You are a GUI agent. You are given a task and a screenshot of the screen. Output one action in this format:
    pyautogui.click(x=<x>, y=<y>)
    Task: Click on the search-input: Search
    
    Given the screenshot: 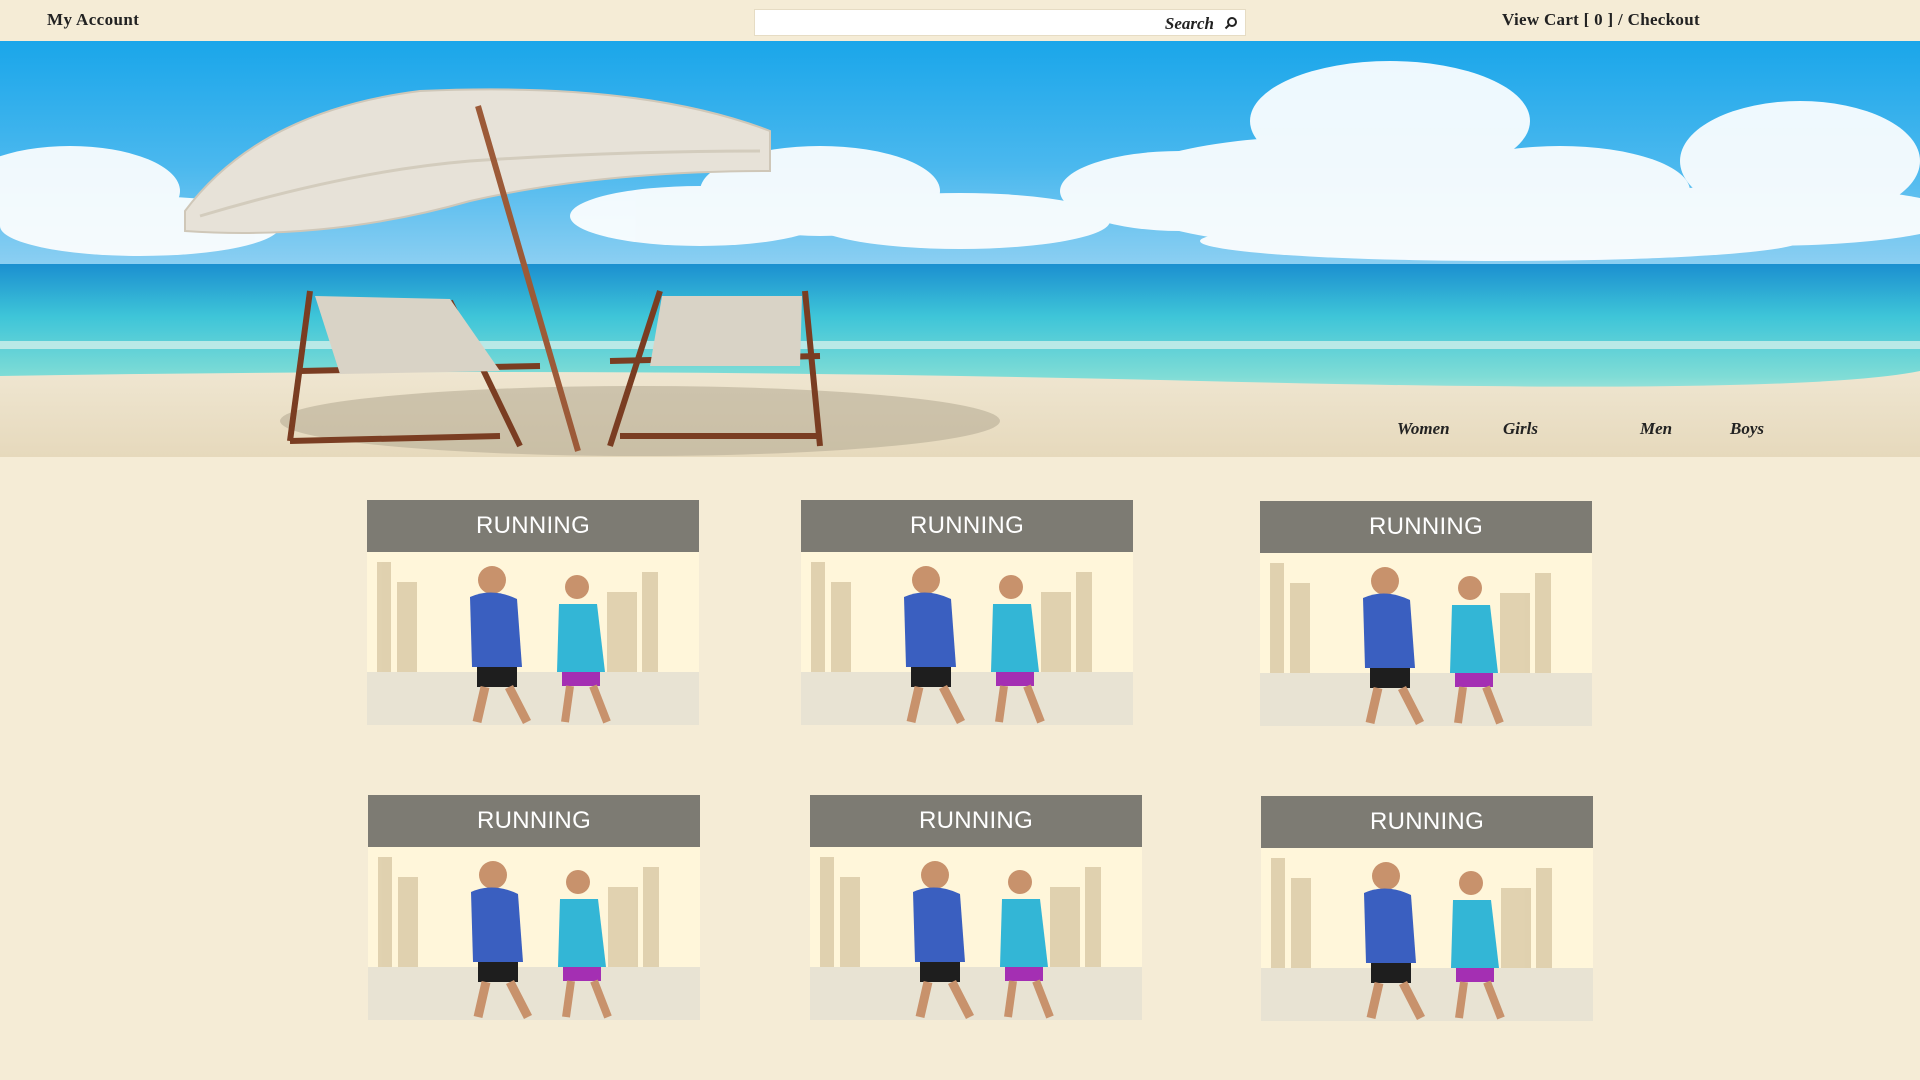 What is the action you would take?
    pyautogui.click(x=1000, y=22)
    